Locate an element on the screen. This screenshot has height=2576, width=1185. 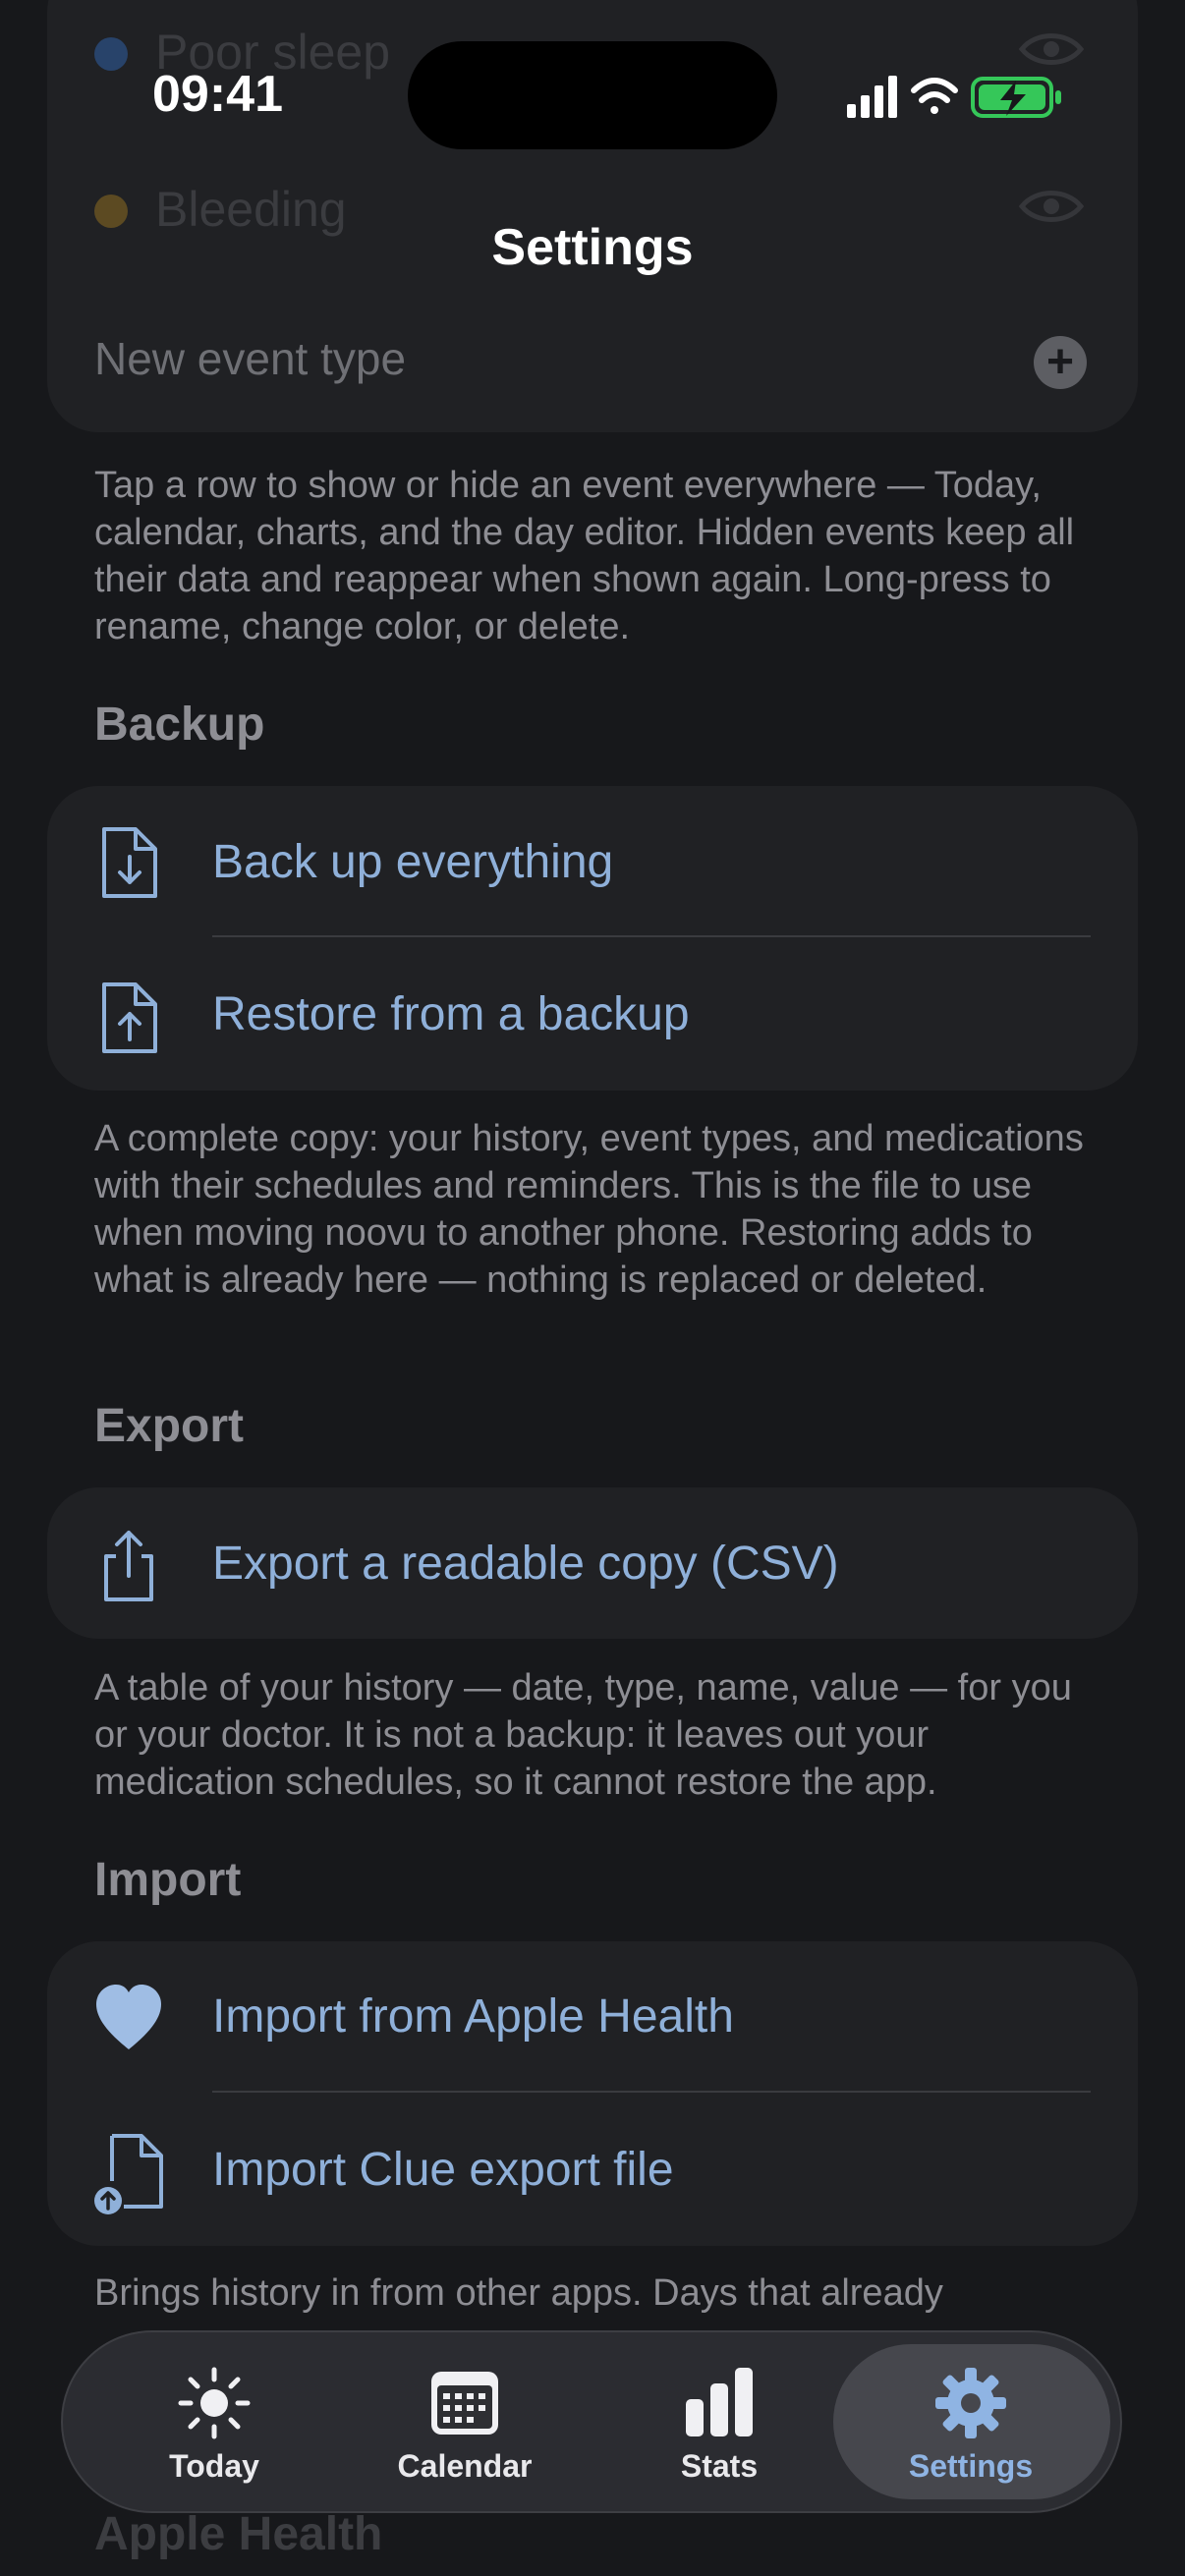
wifi-icon is located at coordinates (935, 96).